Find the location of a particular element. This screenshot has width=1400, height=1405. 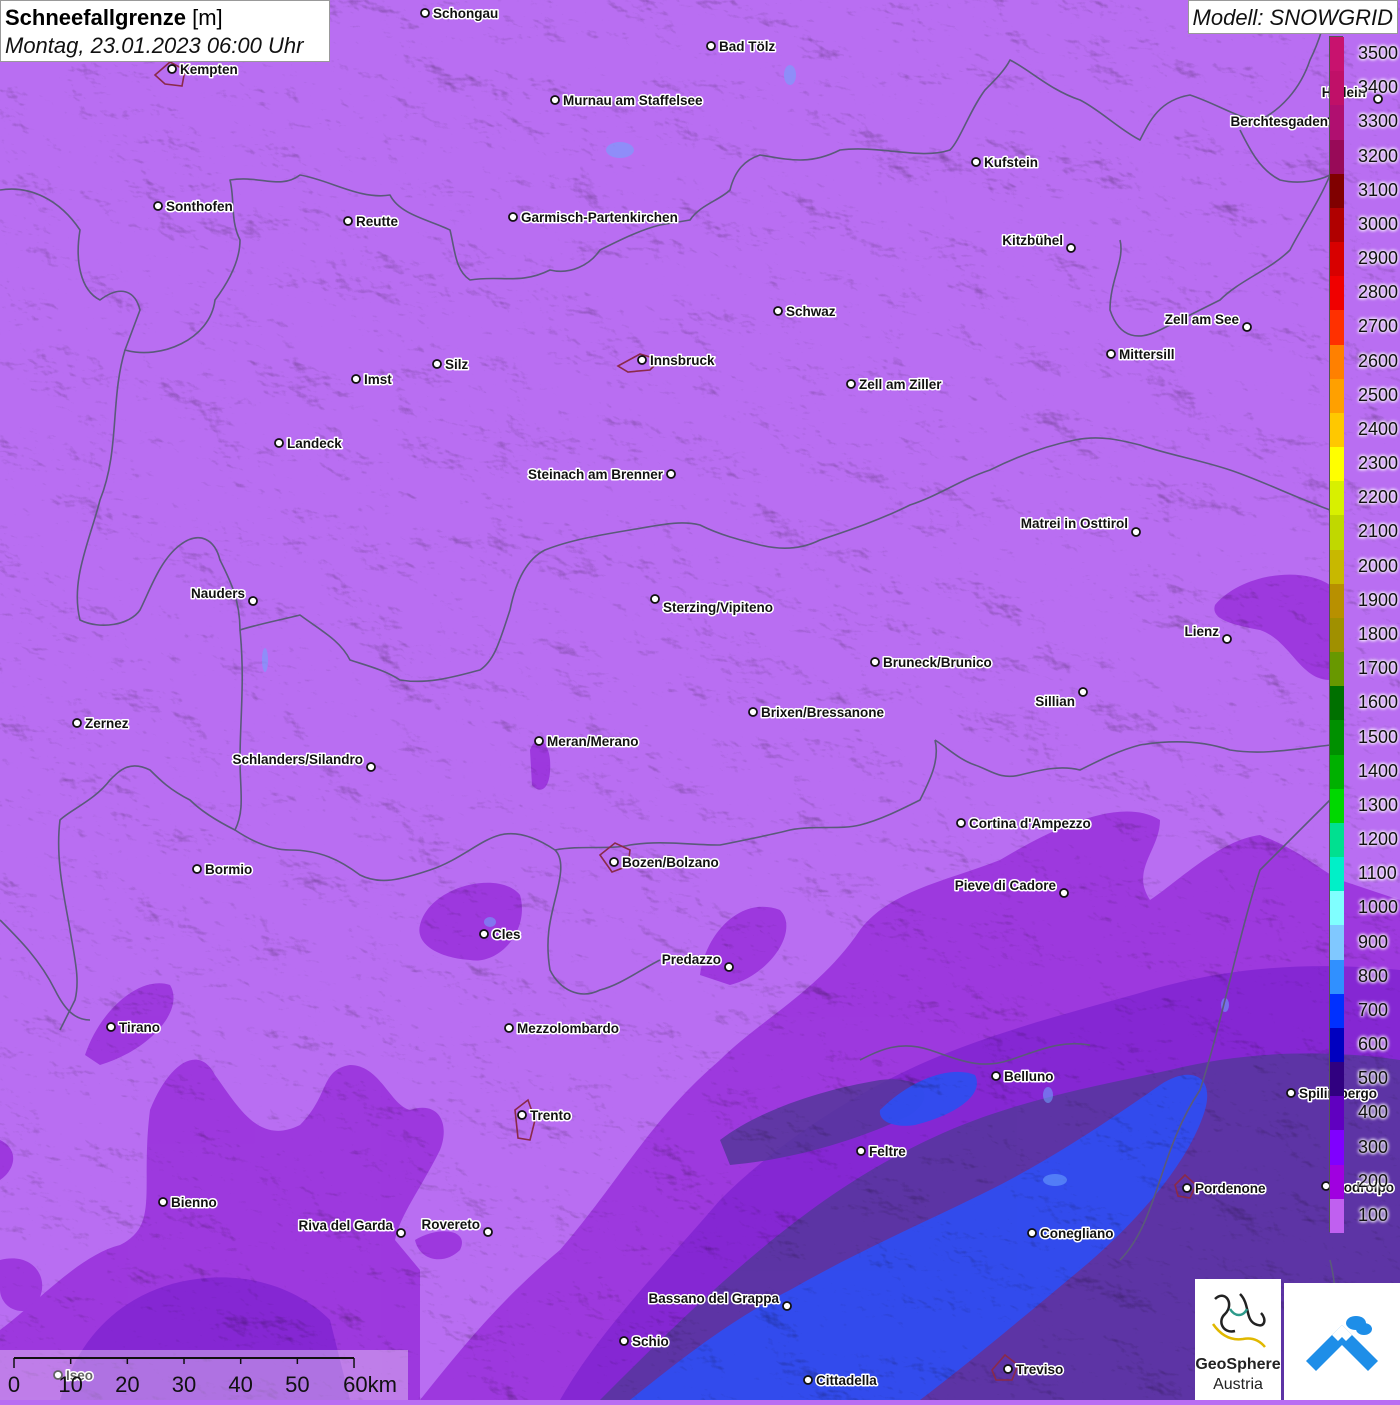

legend-label: 1400 is located at coordinates (1378, 770).